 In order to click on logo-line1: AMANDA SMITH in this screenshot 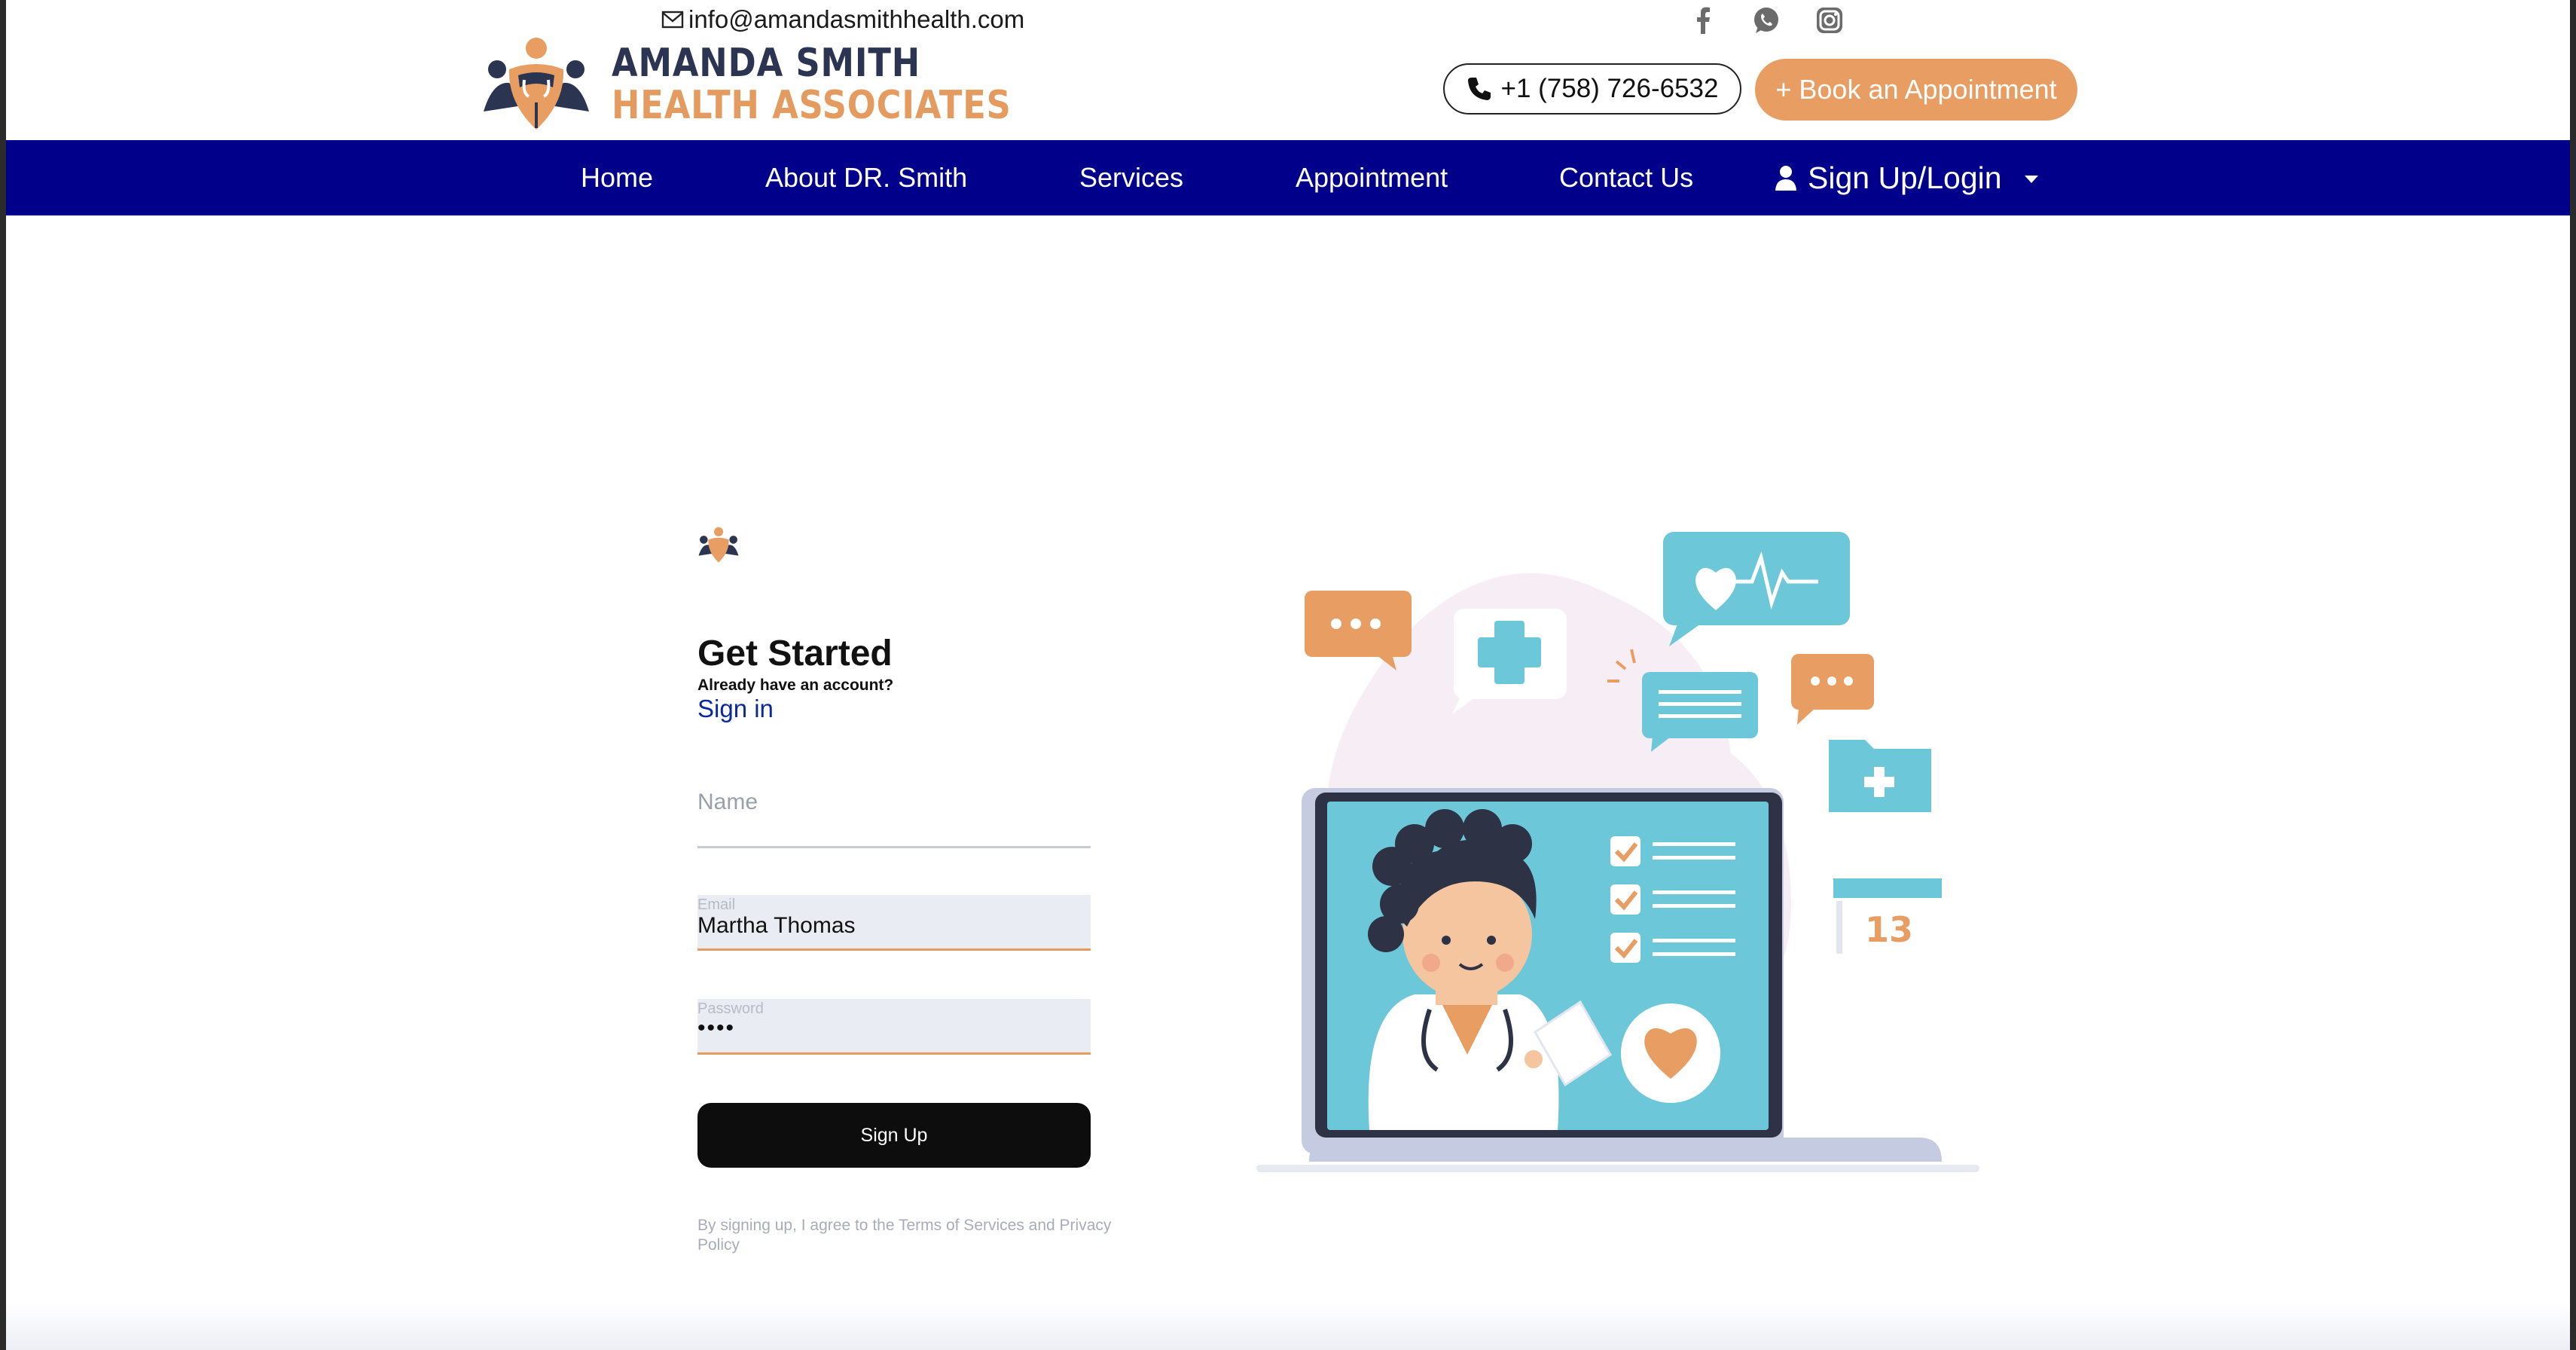, I will do `click(767, 63)`.